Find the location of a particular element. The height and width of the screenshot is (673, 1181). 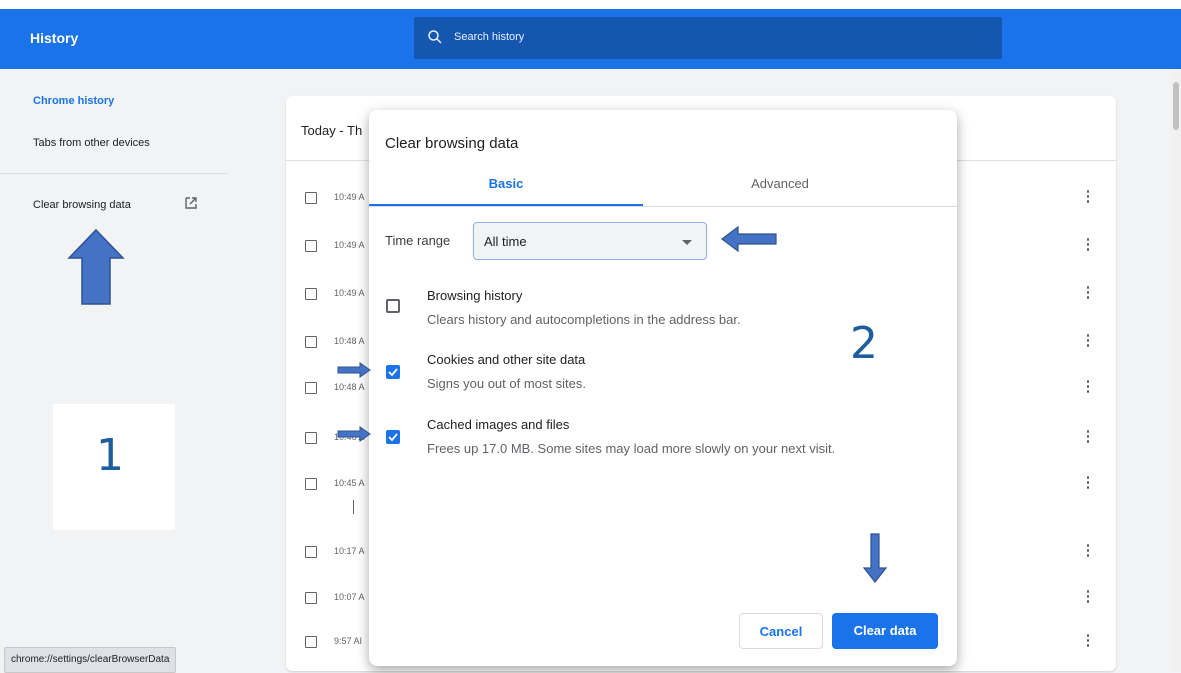

history-header: History Search history is located at coordinates (590, 39).